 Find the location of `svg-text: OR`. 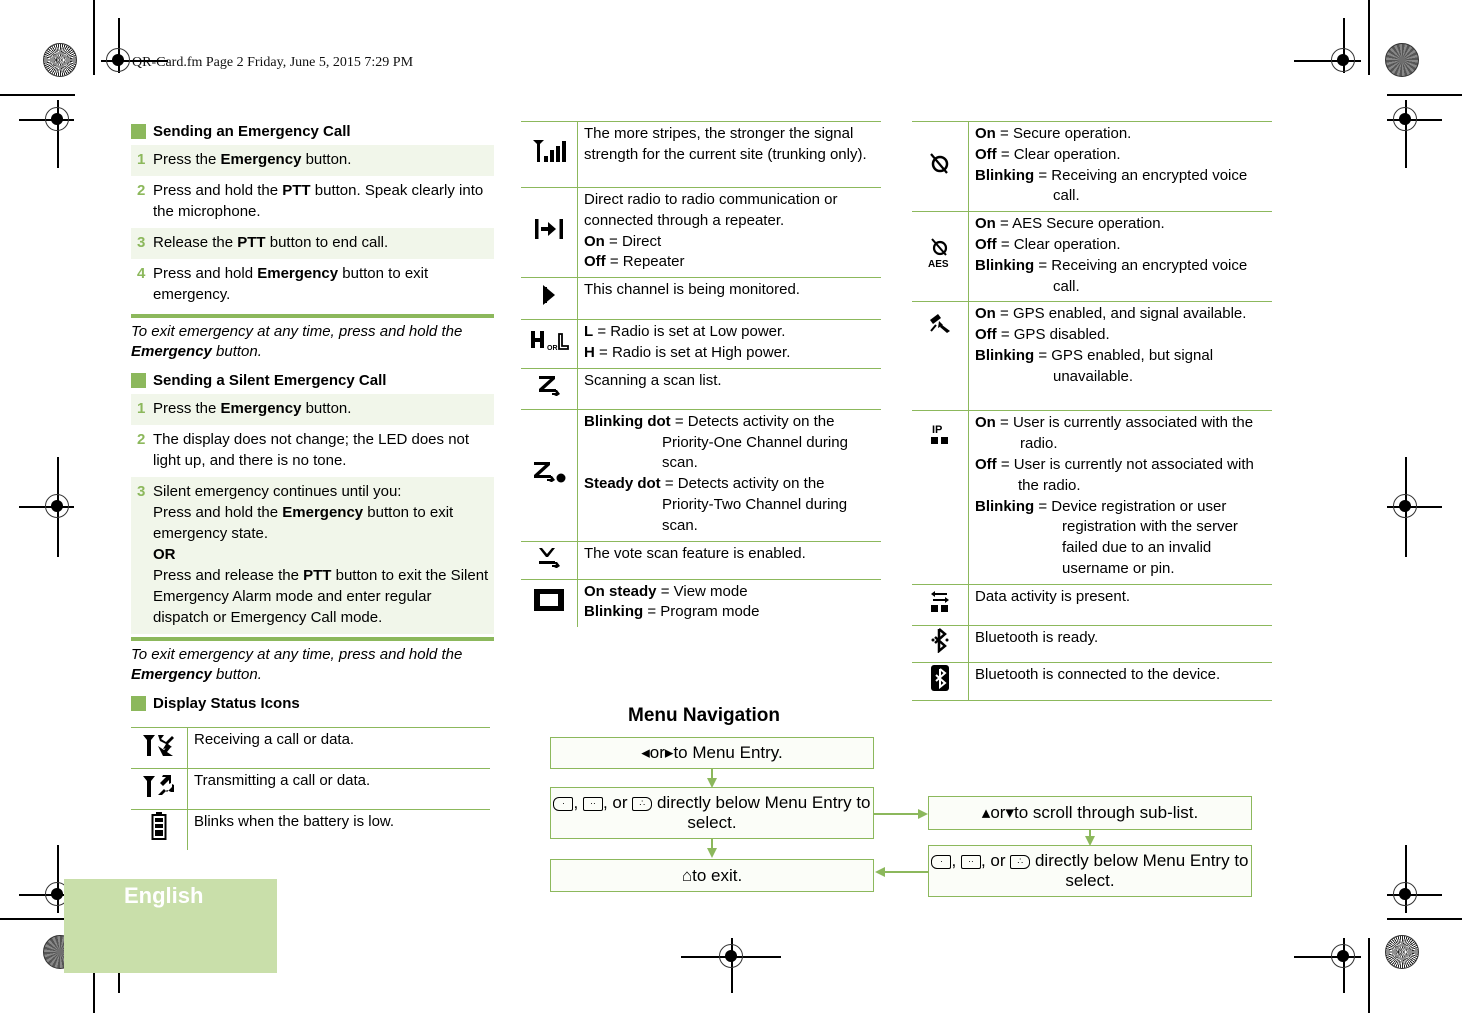

svg-text: OR is located at coordinates (552, 348).